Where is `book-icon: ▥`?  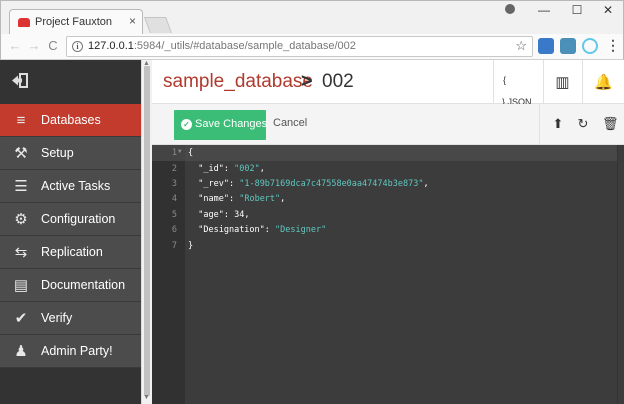 book-icon: ▥ is located at coordinates (562, 82).